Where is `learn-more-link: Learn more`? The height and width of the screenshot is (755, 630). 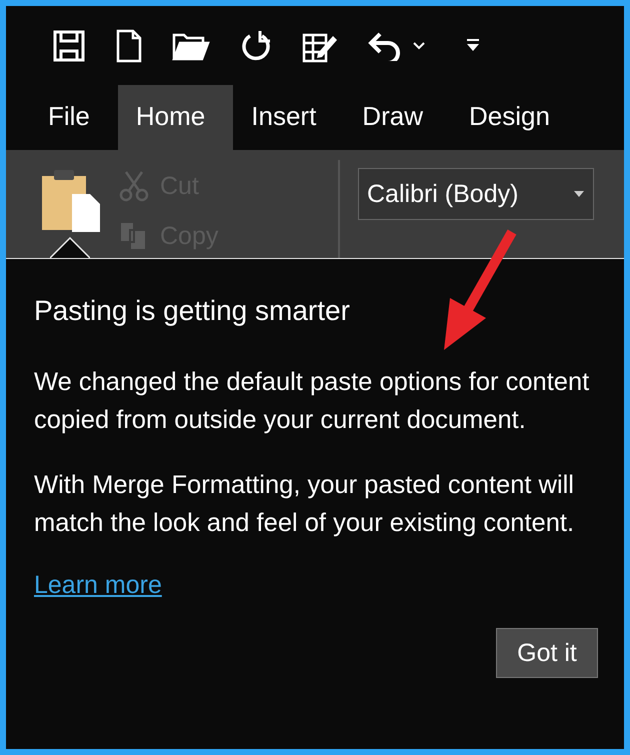 learn-more-link: Learn more is located at coordinates (98, 585).